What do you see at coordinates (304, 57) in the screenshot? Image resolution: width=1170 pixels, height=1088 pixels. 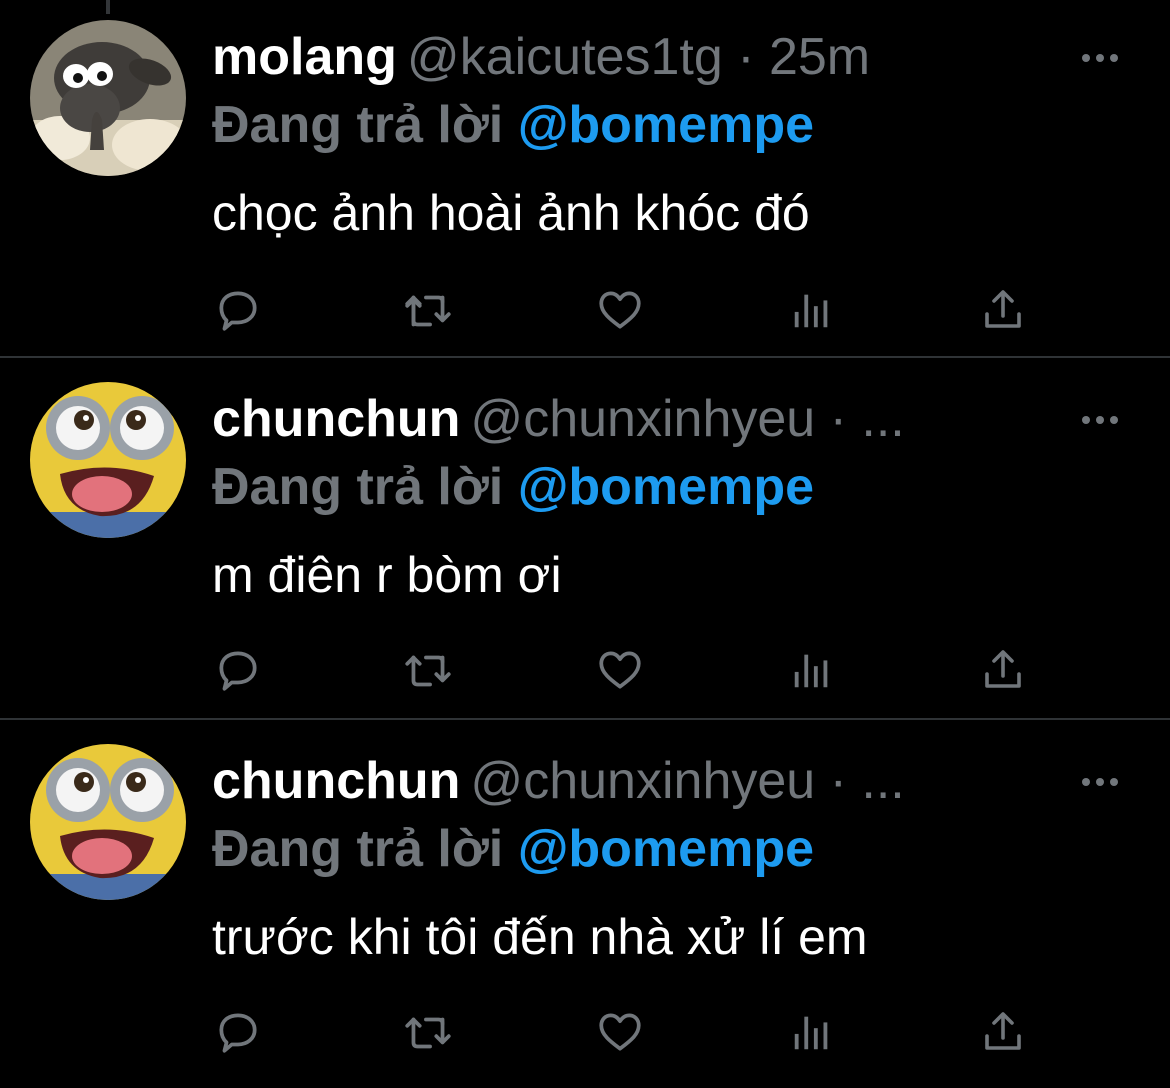 I see `display-name: molang` at bounding box center [304, 57].